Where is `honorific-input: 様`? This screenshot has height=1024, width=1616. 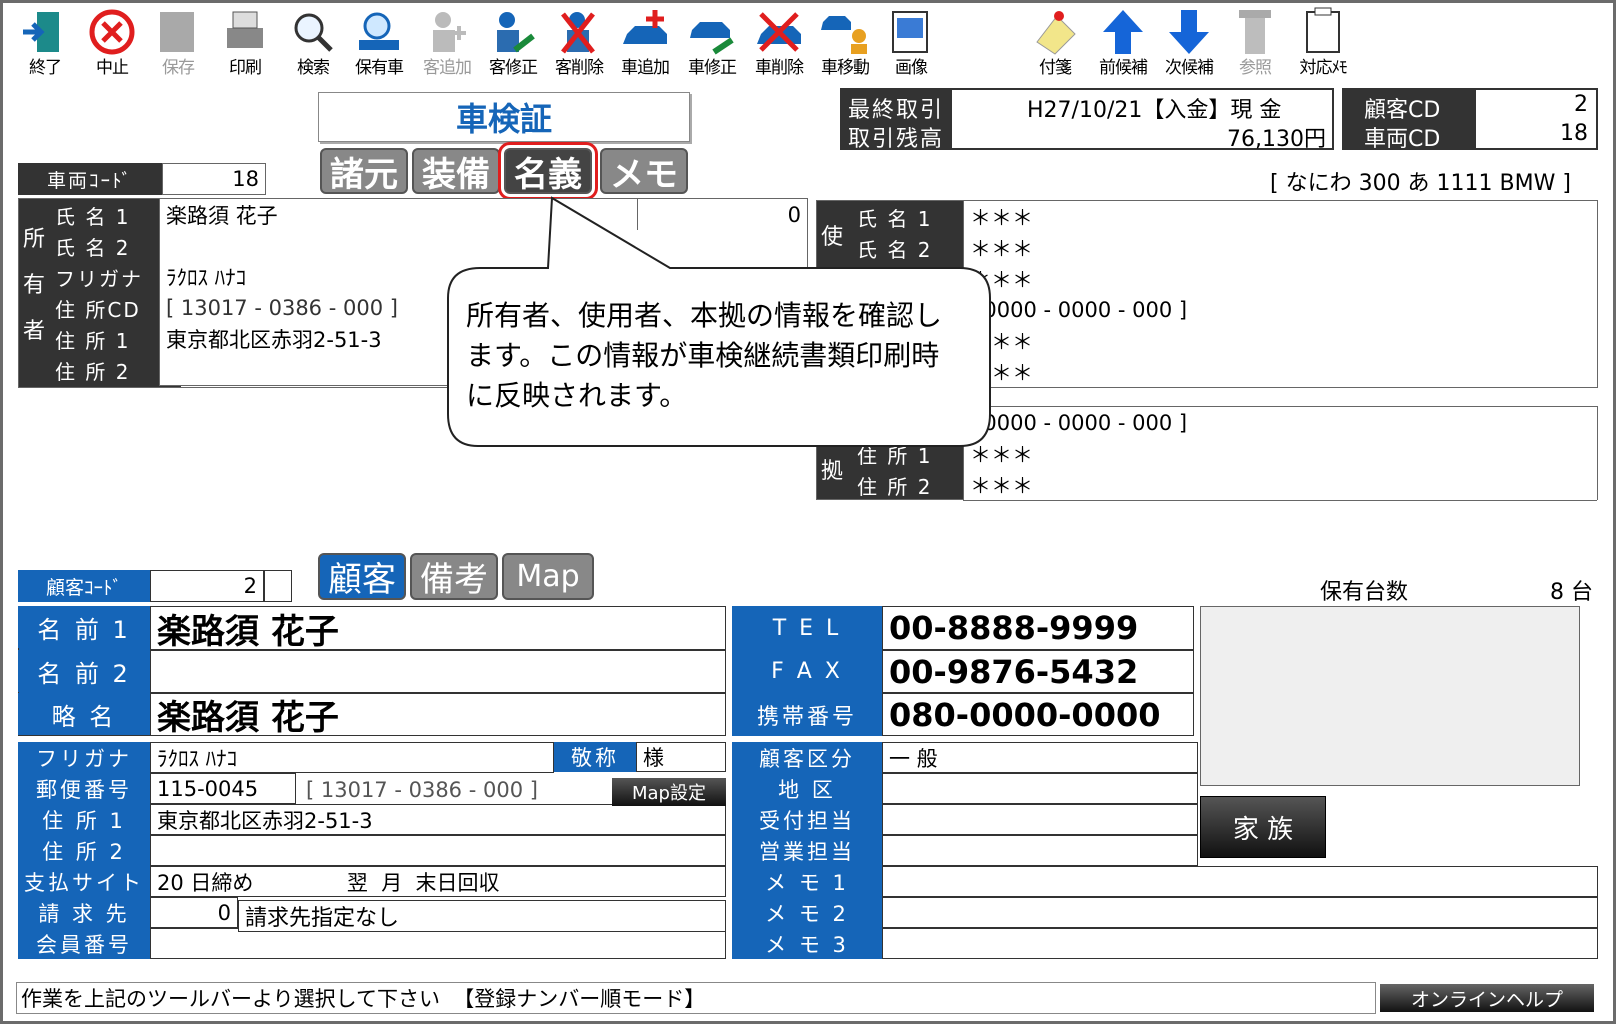 honorific-input: 様 is located at coordinates (681, 757).